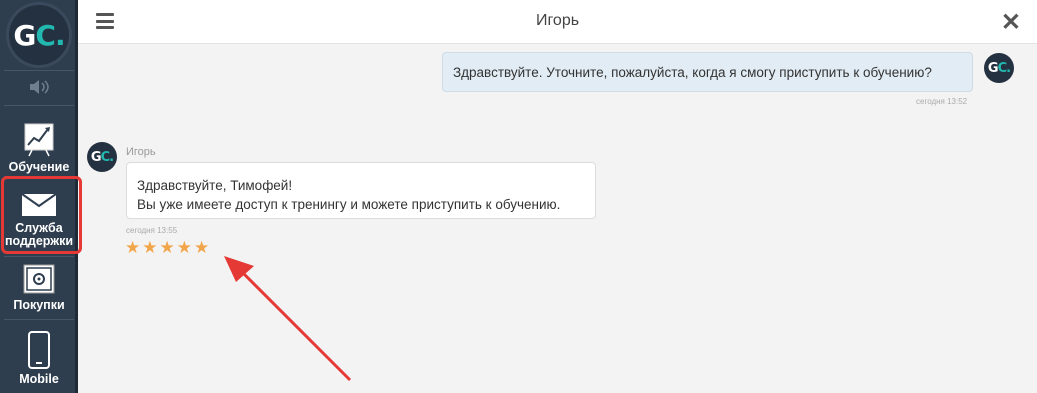 Image resolution: width=1037 pixels, height=393 pixels. I want to click on sidebar-item-label: Покупки, so click(39, 305).